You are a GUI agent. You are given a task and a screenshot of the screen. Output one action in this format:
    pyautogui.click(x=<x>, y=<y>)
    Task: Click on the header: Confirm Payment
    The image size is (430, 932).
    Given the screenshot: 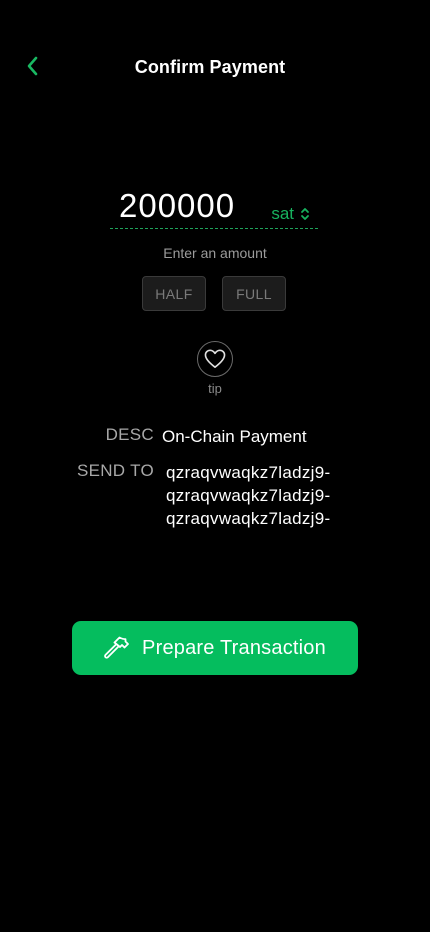 What is the action you would take?
    pyautogui.click(x=215, y=66)
    